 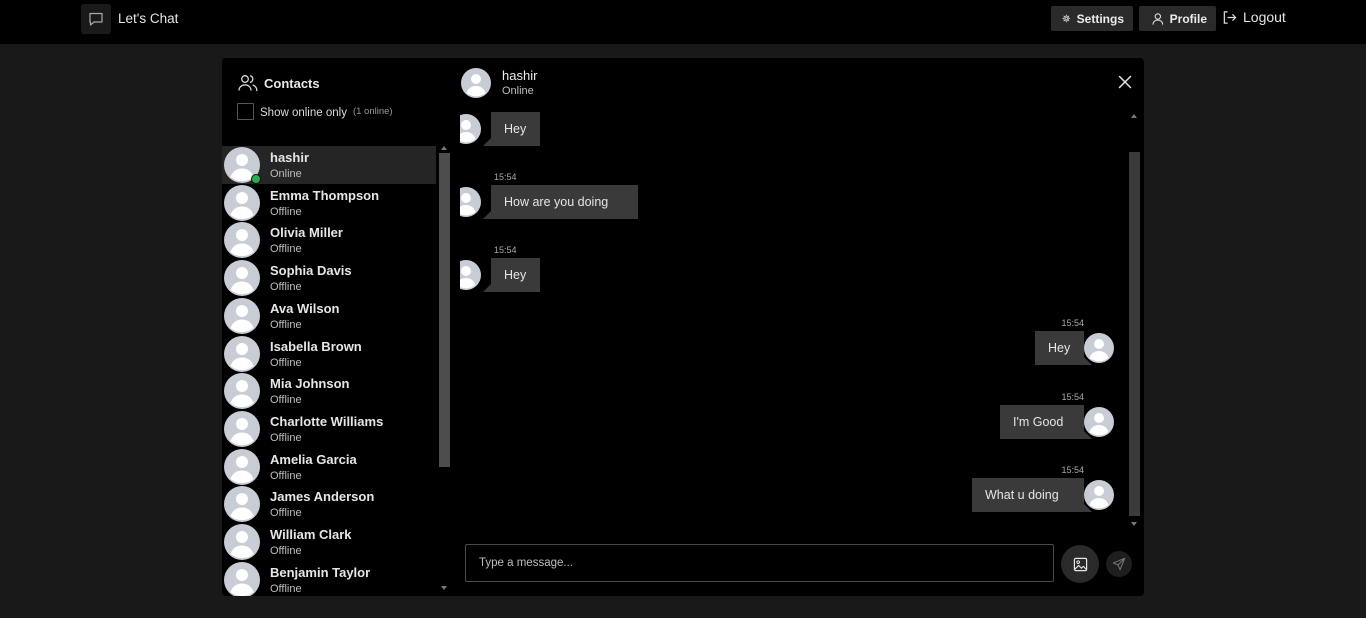 What do you see at coordinates (564, 202) in the screenshot?
I see `received-message: How are you doing` at bounding box center [564, 202].